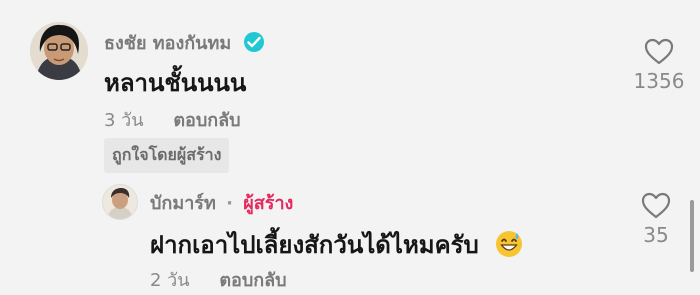 Image resolution: width=700 pixels, height=295 pixels. What do you see at coordinates (268, 203) in the screenshot?
I see `creator-badge: ผู้สร้าง` at bounding box center [268, 203].